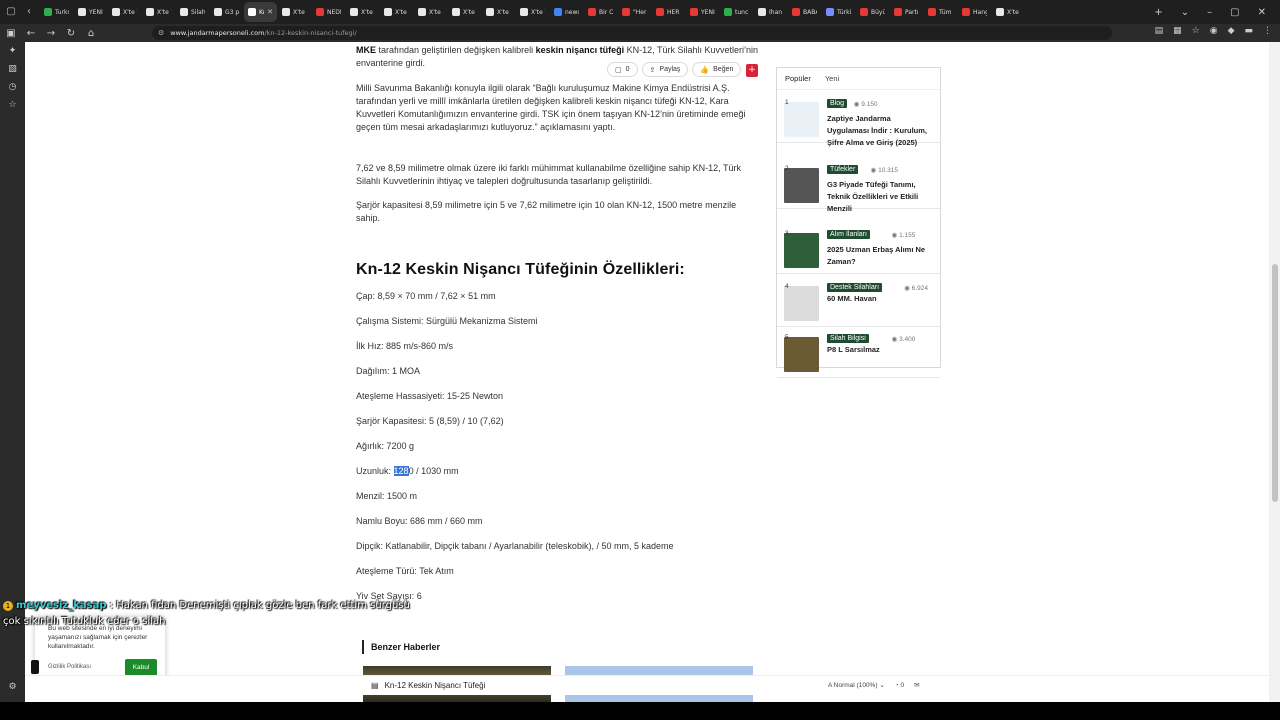 This screenshot has width=1280, height=720. Describe the element at coordinates (974, 12) in the screenshot. I see `browser-tab: Hang` at that location.